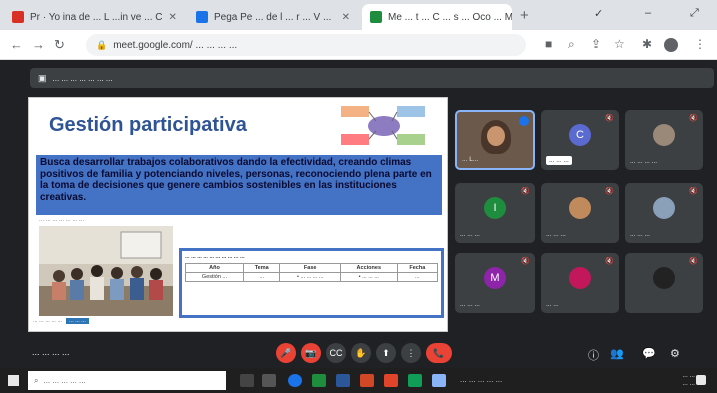 The height and width of the screenshot is (393, 717). I want to click on tab-search-icon: ✓, so click(598, 13).